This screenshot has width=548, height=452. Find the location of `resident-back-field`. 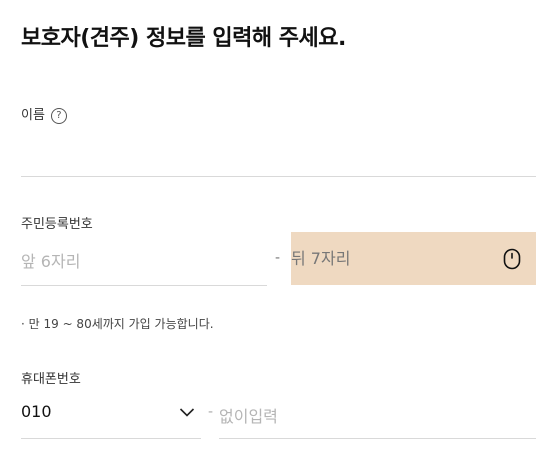

resident-back-field is located at coordinates (413, 258).